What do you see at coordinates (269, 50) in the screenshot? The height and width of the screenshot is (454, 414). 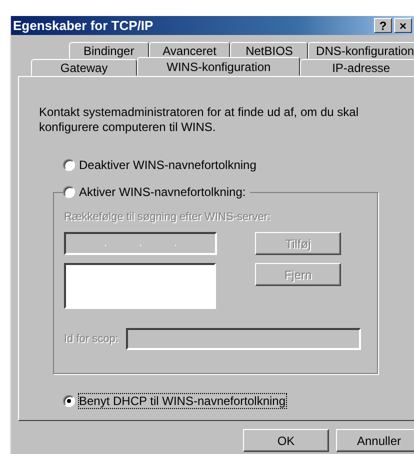 I see `tab: NetBIOS` at bounding box center [269, 50].